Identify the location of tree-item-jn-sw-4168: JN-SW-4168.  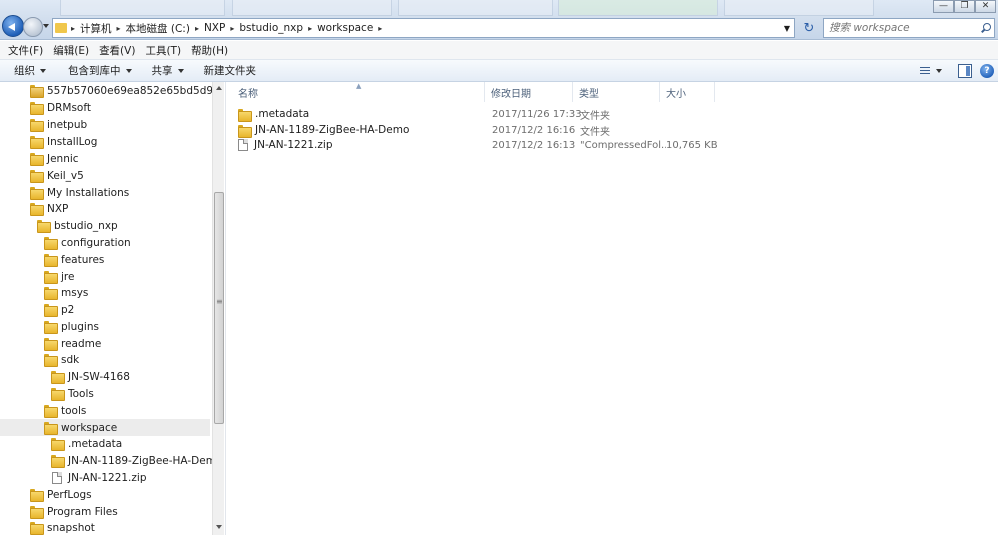
(105, 376).